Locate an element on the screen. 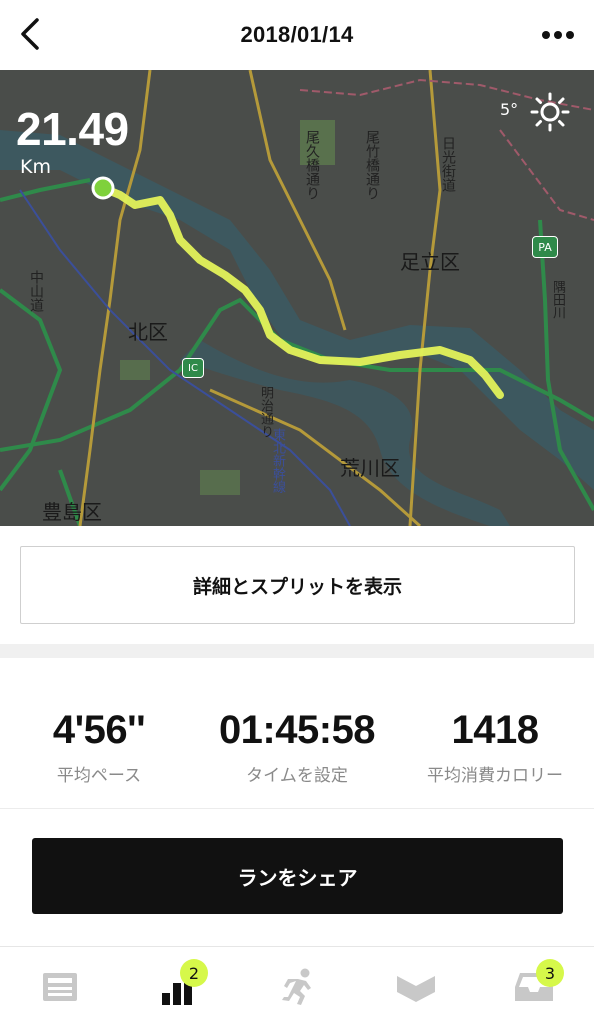  sun-icon is located at coordinates (550, 112).